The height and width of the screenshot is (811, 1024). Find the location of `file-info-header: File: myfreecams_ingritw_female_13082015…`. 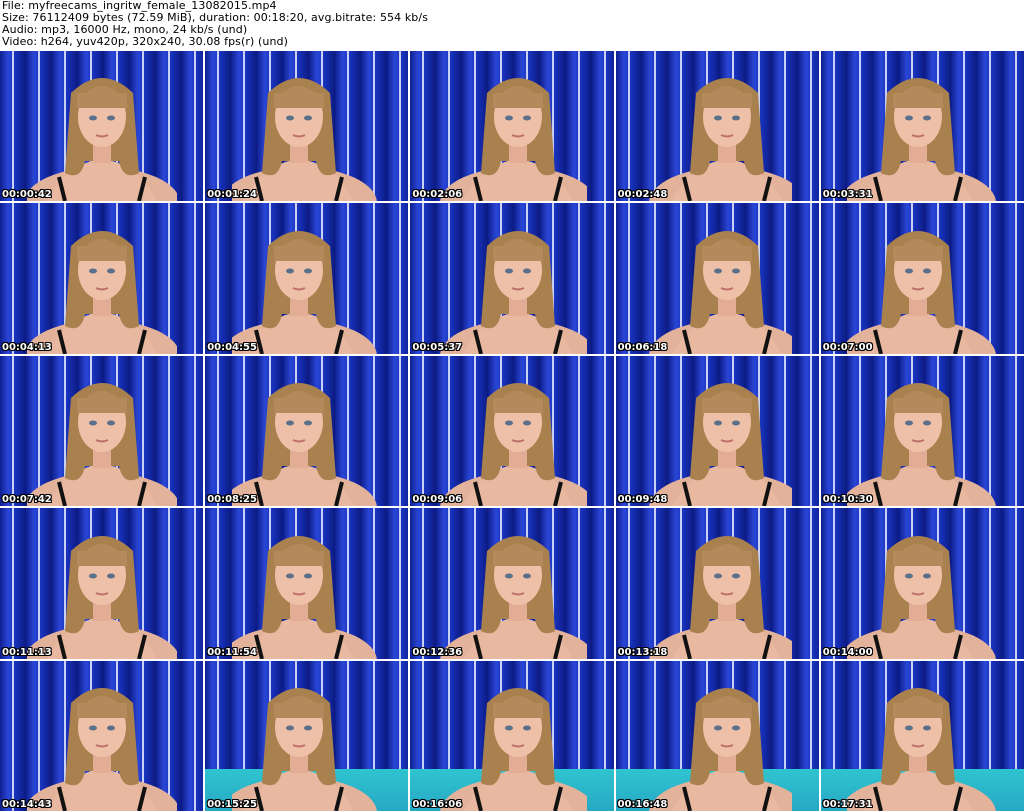

file-info-header: File: myfreecams_ingritw_female_13082015… is located at coordinates (512, 25).